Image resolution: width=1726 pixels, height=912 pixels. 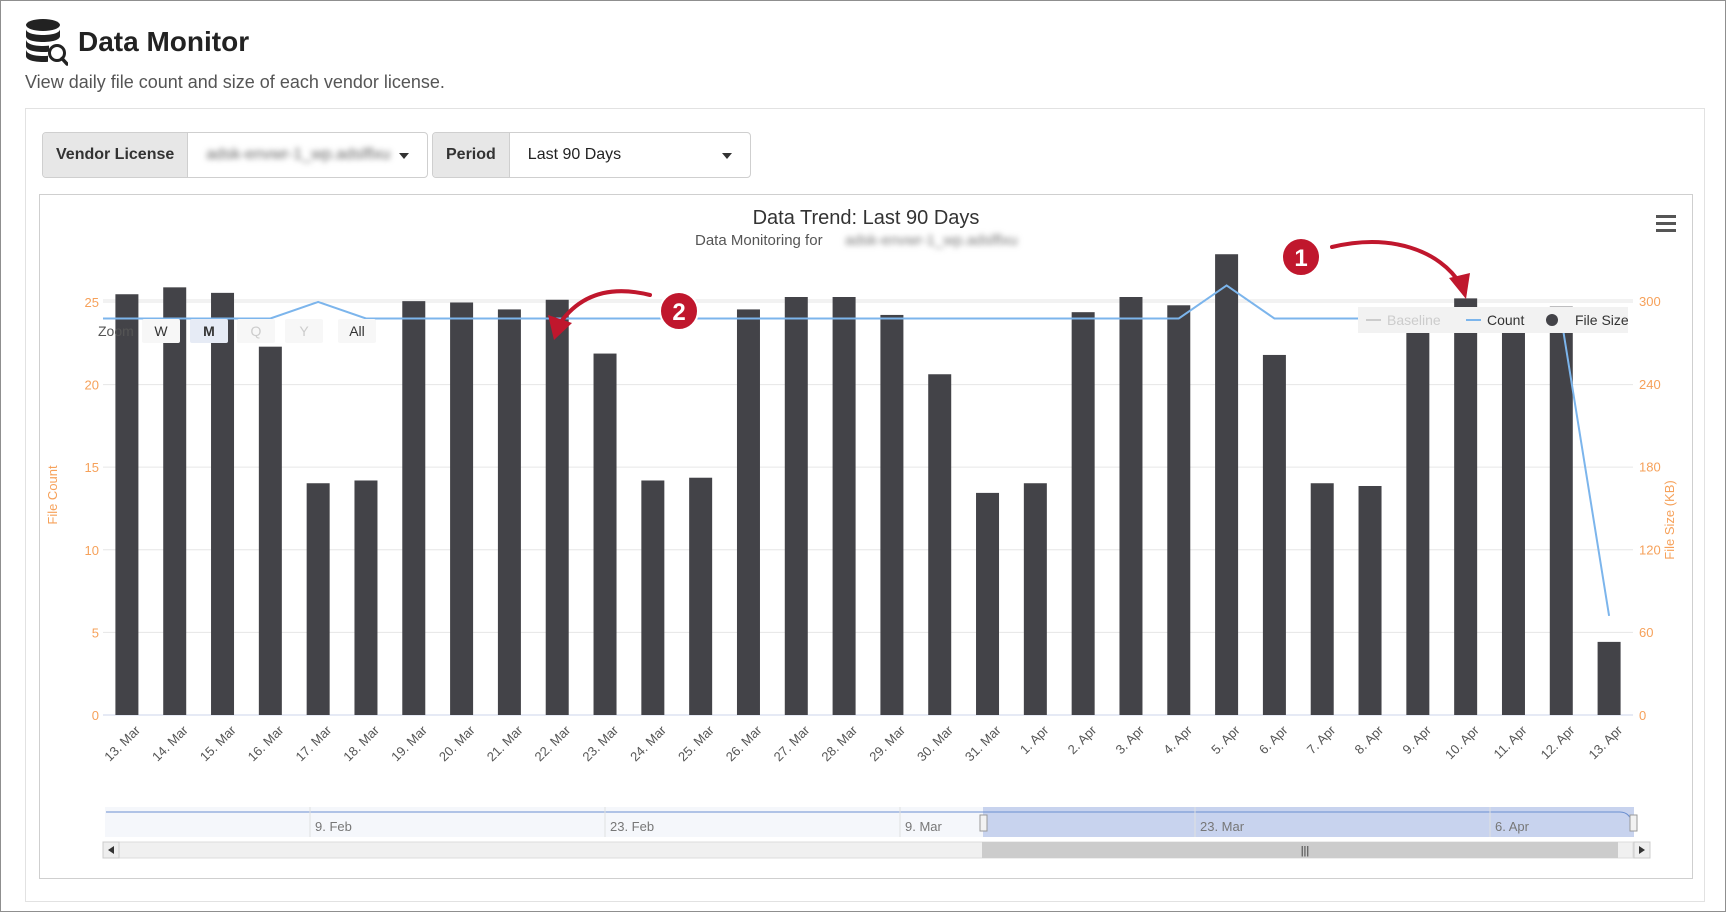 What do you see at coordinates (471, 155) in the screenshot?
I see `period-label: Period` at bounding box center [471, 155].